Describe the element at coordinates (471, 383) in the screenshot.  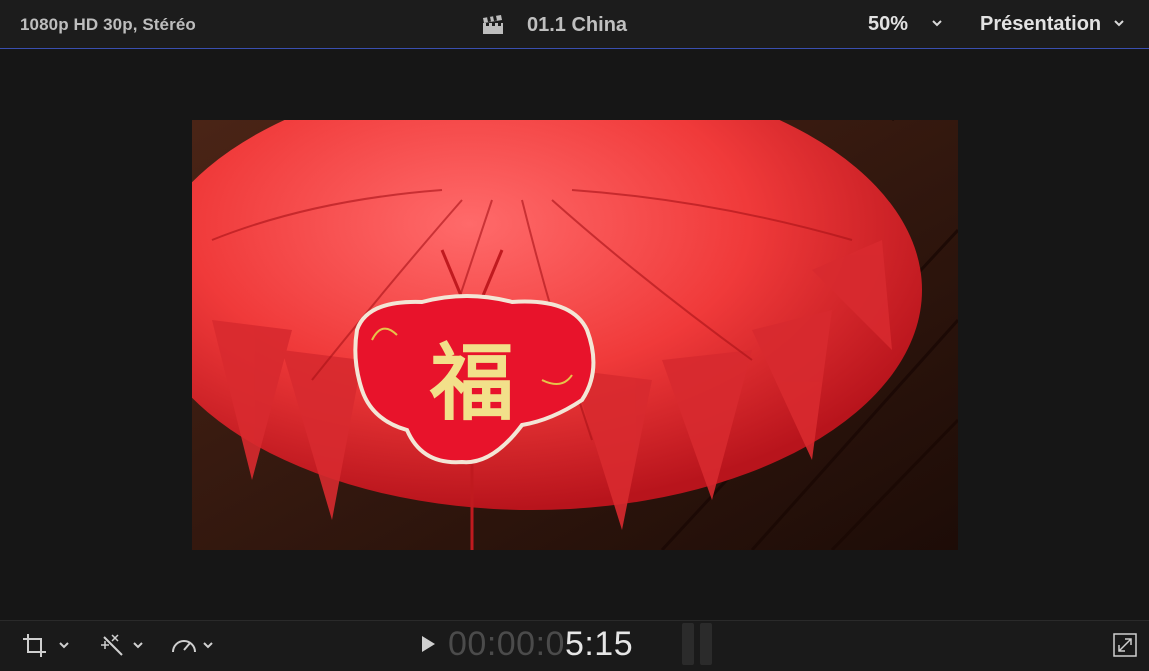
I see `tag-character: 福` at that location.